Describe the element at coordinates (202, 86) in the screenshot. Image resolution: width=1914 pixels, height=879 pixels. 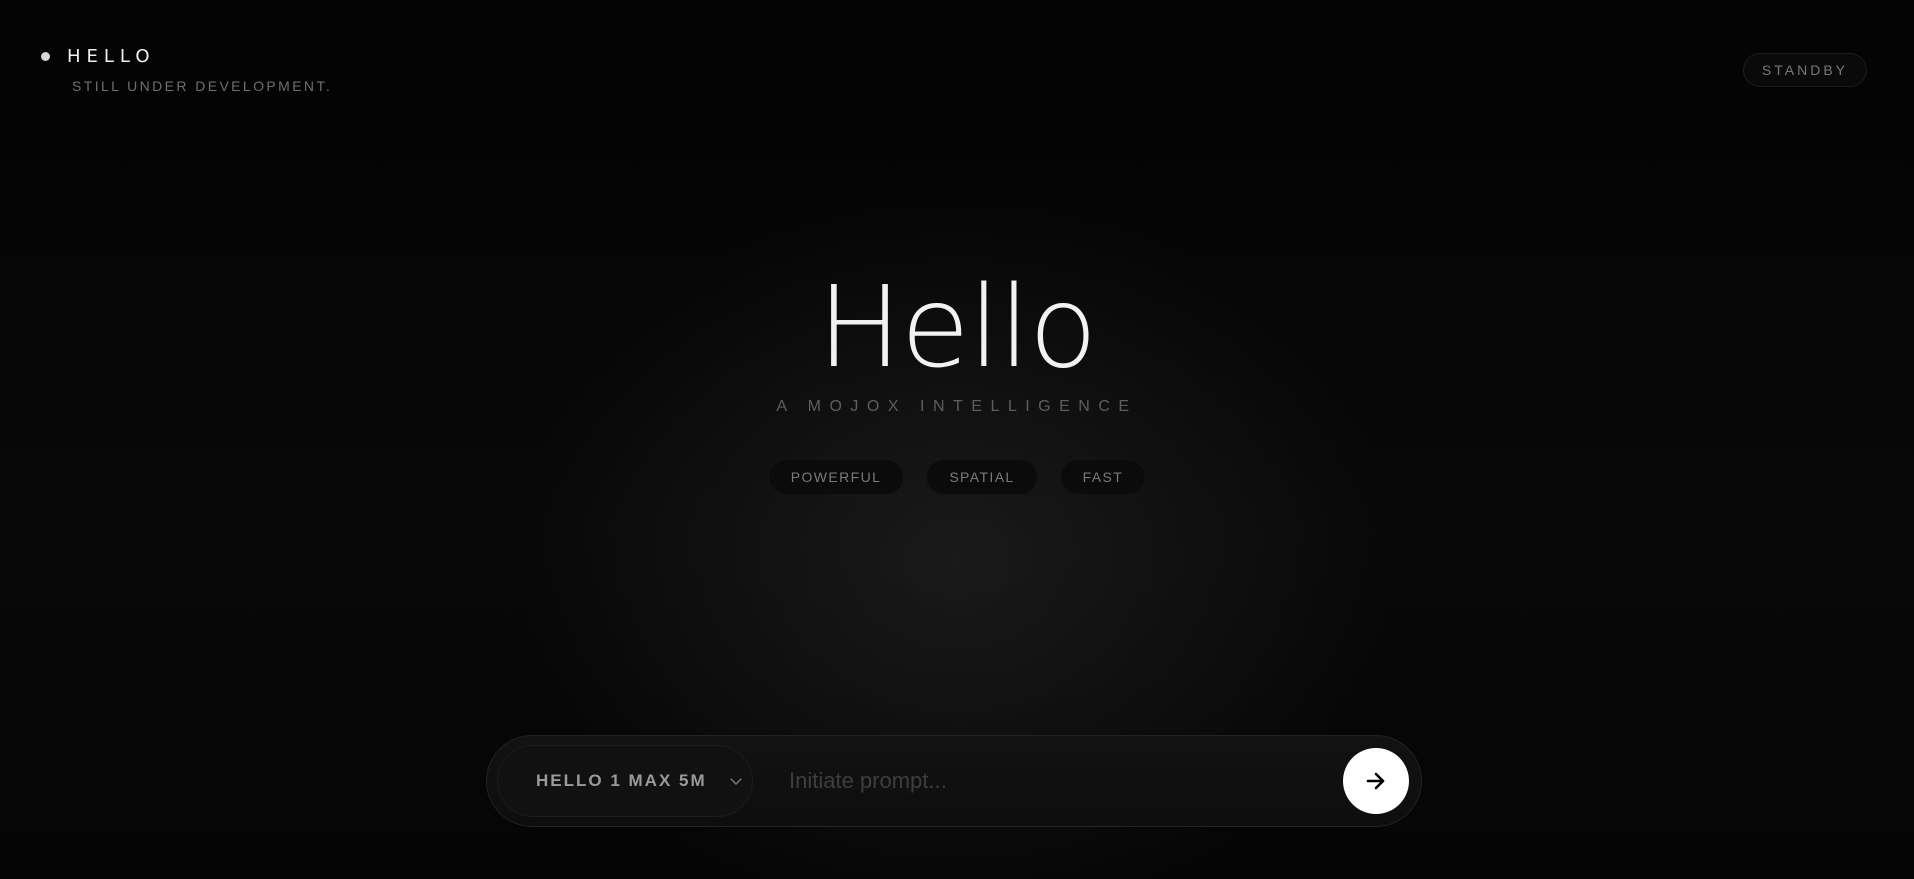
I see `brand-subtitle: STILL UNDER DEVELOPMENT.` at that location.